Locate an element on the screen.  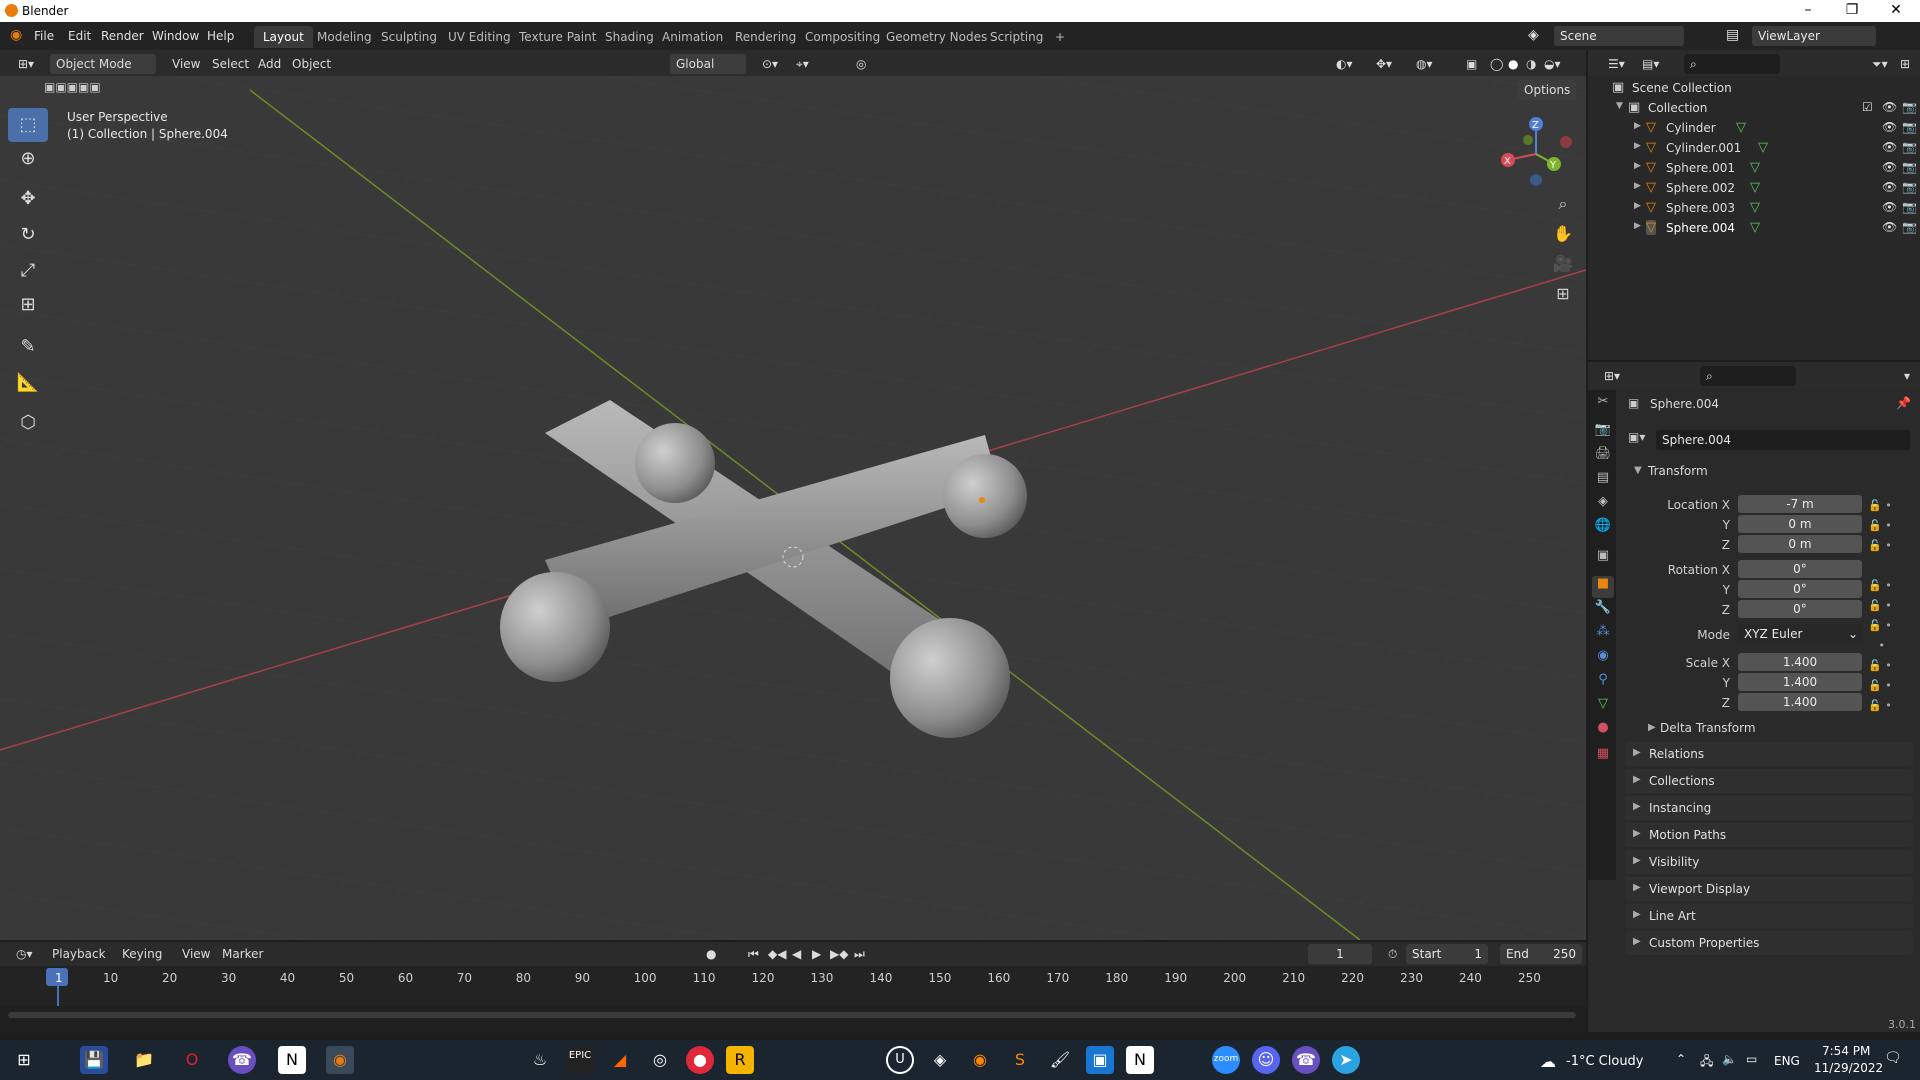
add-workspace-button: + is located at coordinates (1060, 37).